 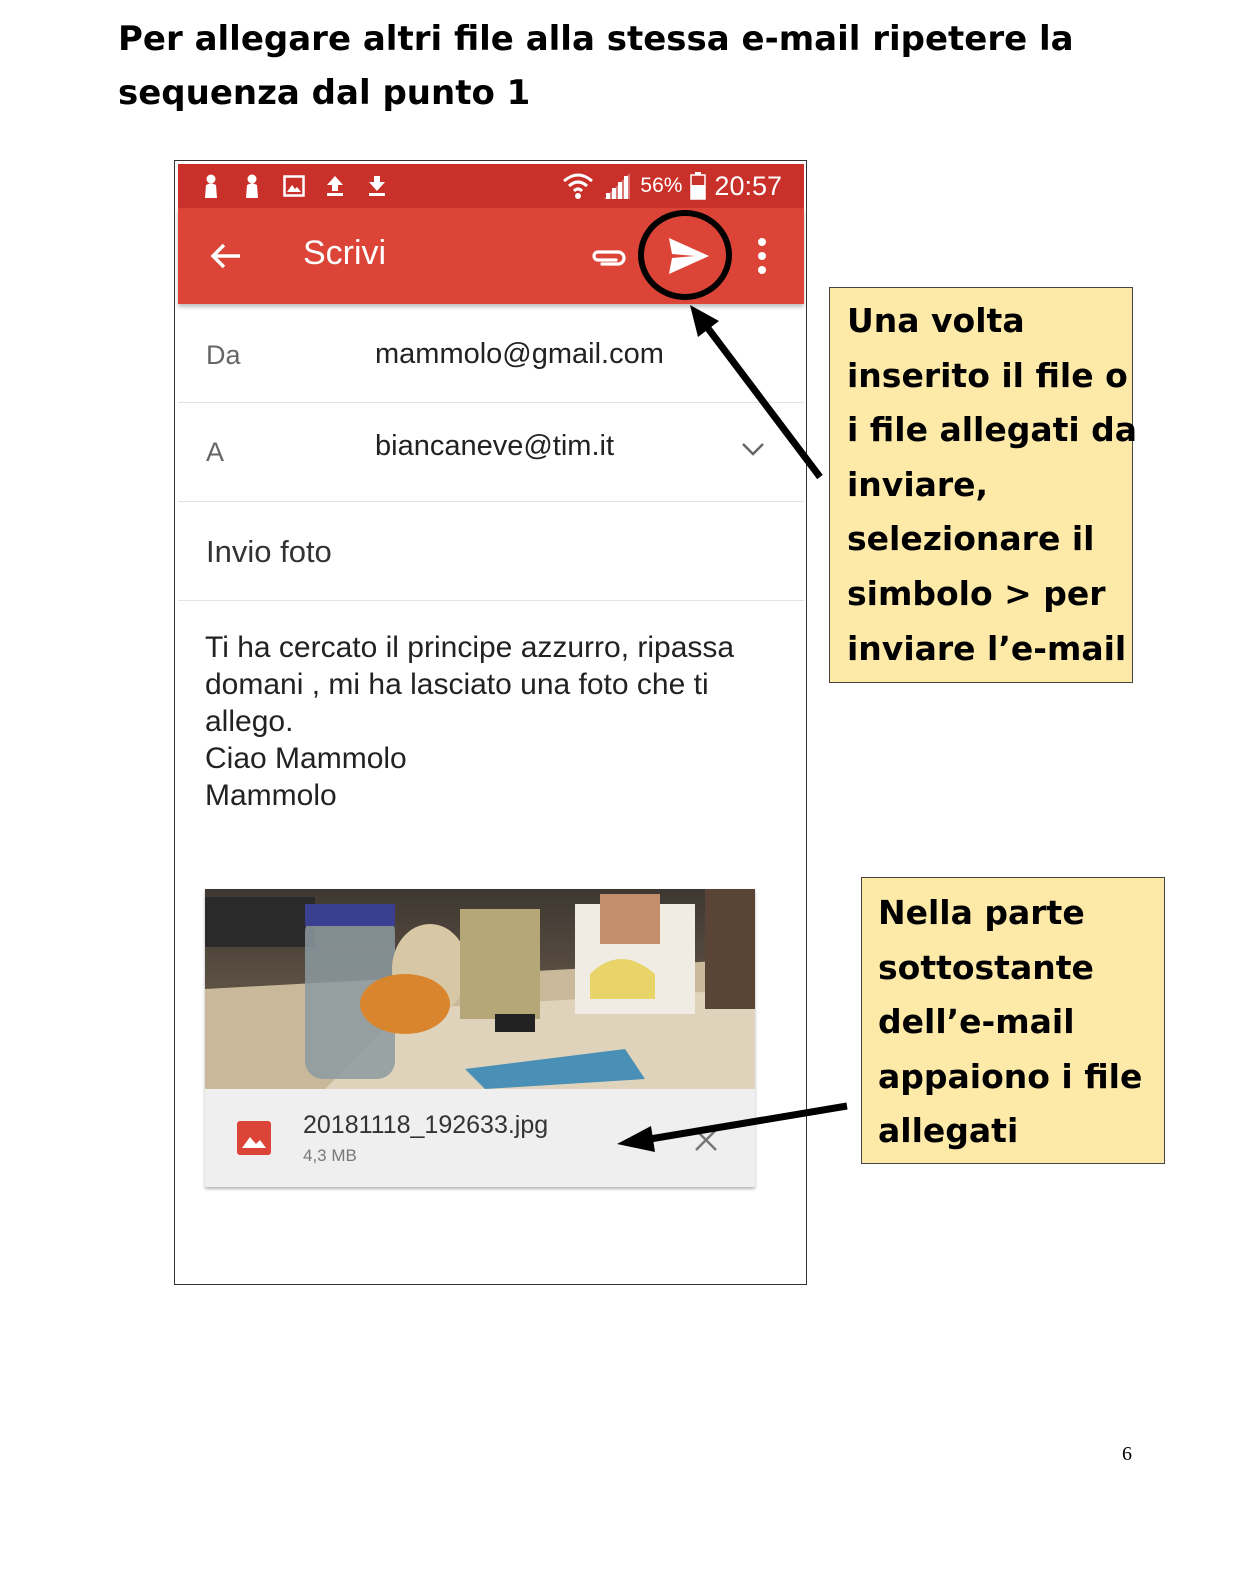 I want to click on to-value: biancaneve@tim.it, so click(x=494, y=446).